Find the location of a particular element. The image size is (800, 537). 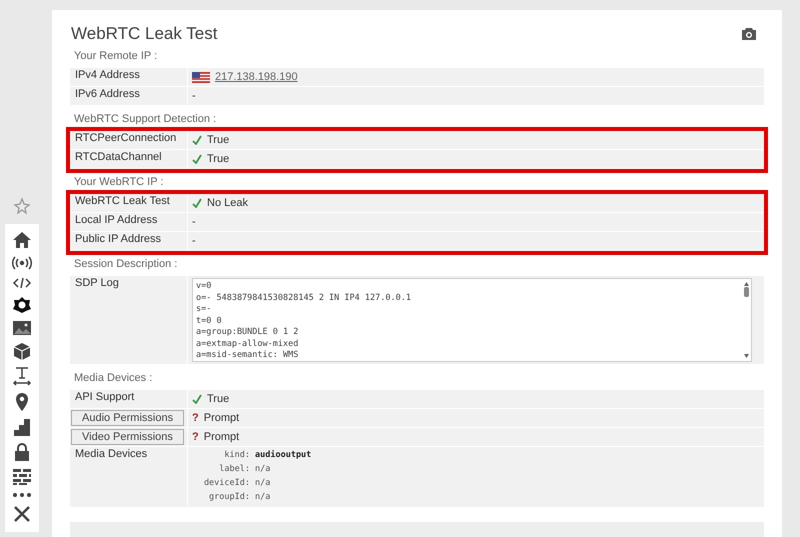

row-label: RTCDataChannel is located at coordinates (118, 157).